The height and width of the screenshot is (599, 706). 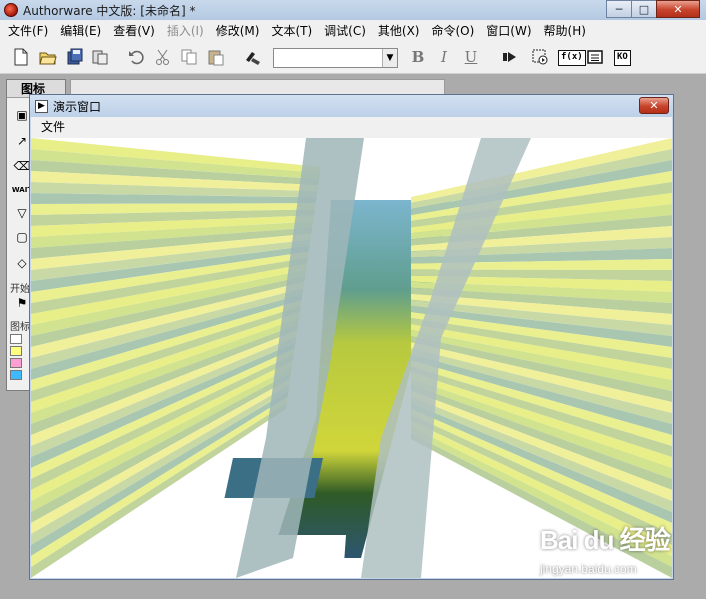 What do you see at coordinates (189, 57) in the screenshot?
I see `copy-icon` at bounding box center [189, 57].